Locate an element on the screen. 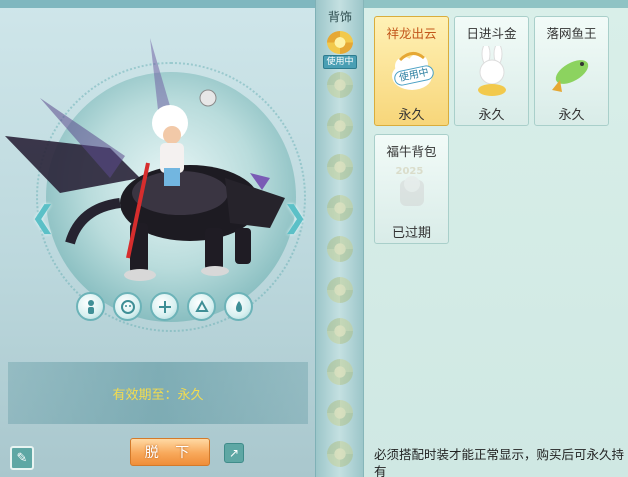 The image size is (628, 477). item-status: 已过期 is located at coordinates (411, 233).